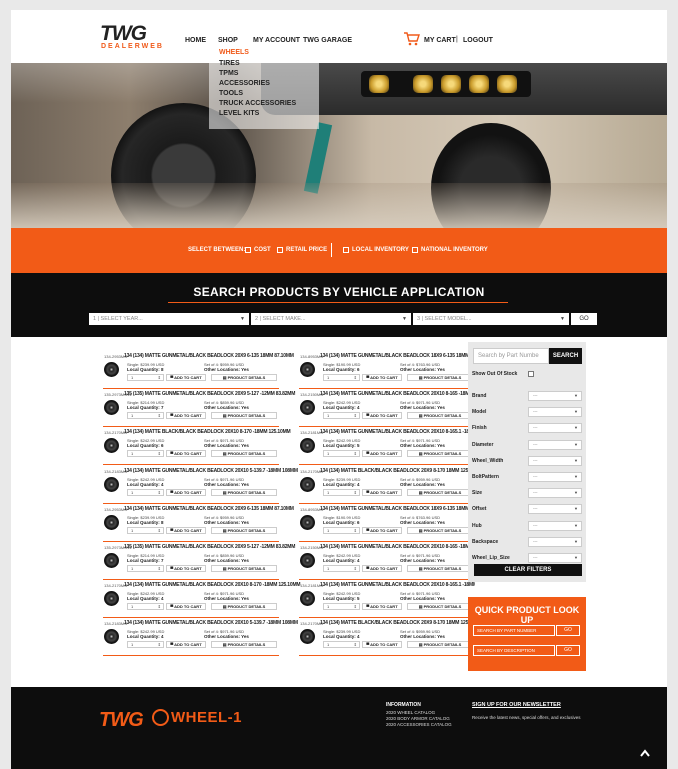 The height and width of the screenshot is (769, 678). I want to click on logout-link: LOGOUT, so click(478, 40).